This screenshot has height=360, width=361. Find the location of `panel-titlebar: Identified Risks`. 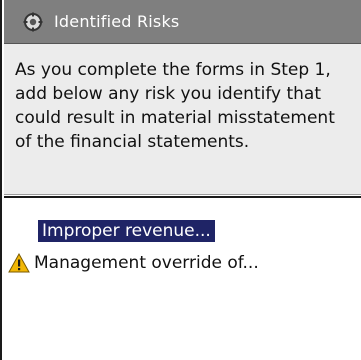

panel-titlebar: Identified Risks is located at coordinates (182, 22).